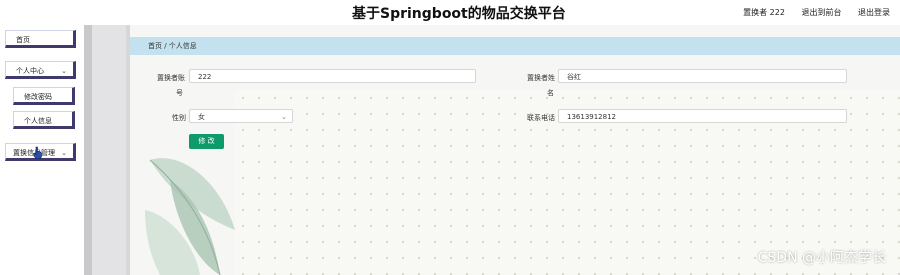  I want to click on leaf-decoration-icon, so click(190, 216).